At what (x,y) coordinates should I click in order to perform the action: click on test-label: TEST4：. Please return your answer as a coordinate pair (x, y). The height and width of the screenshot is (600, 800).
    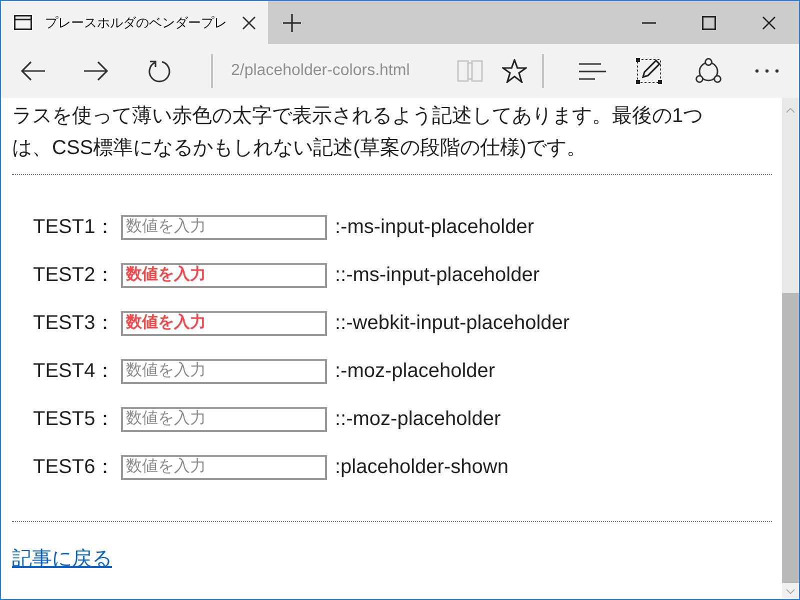
    Looking at the image, I should click on (74, 371).